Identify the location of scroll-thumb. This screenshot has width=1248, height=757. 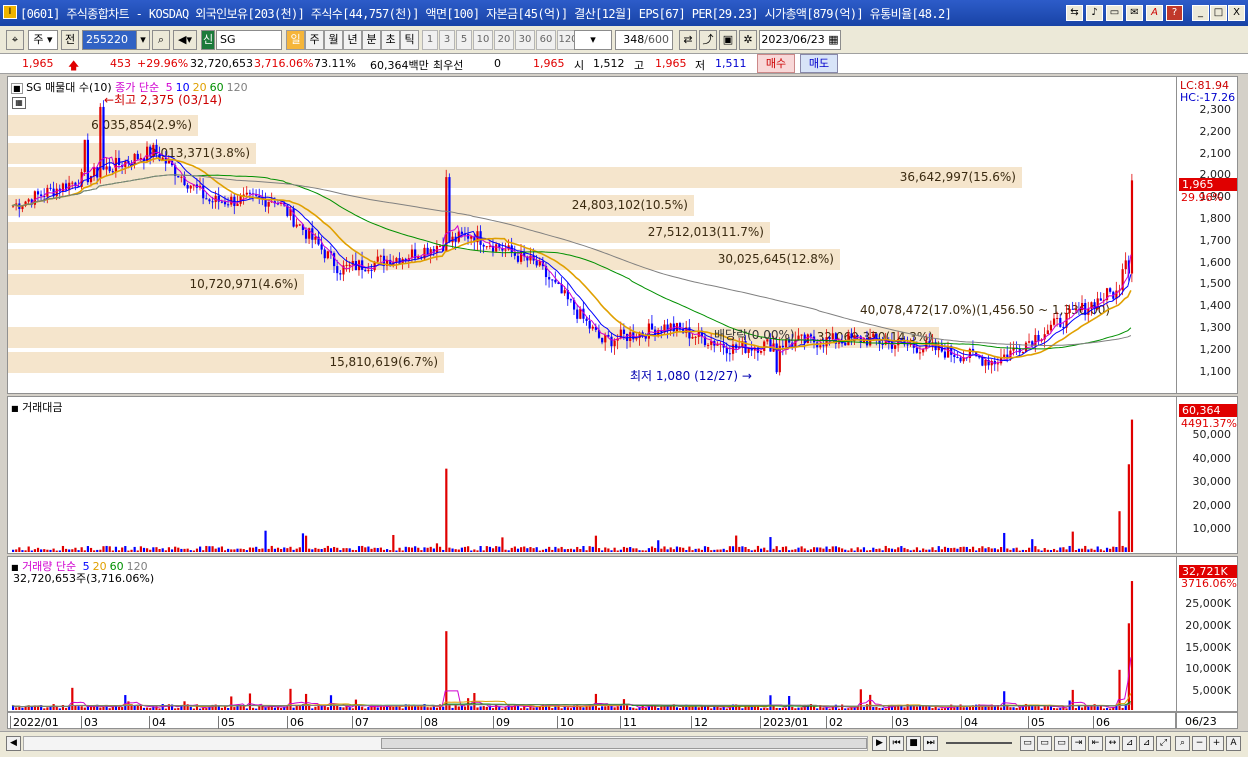
(624, 743).